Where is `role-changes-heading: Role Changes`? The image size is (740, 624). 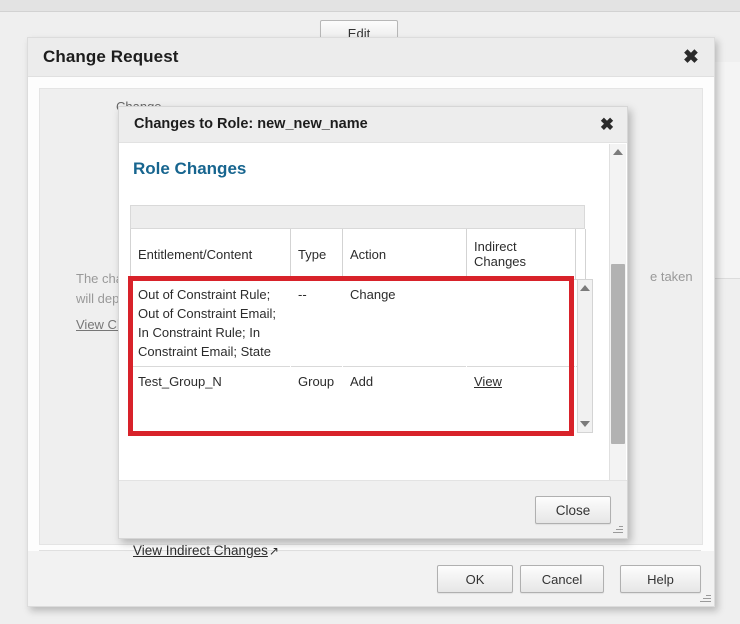 role-changes-heading: Role Changes is located at coordinates (190, 168).